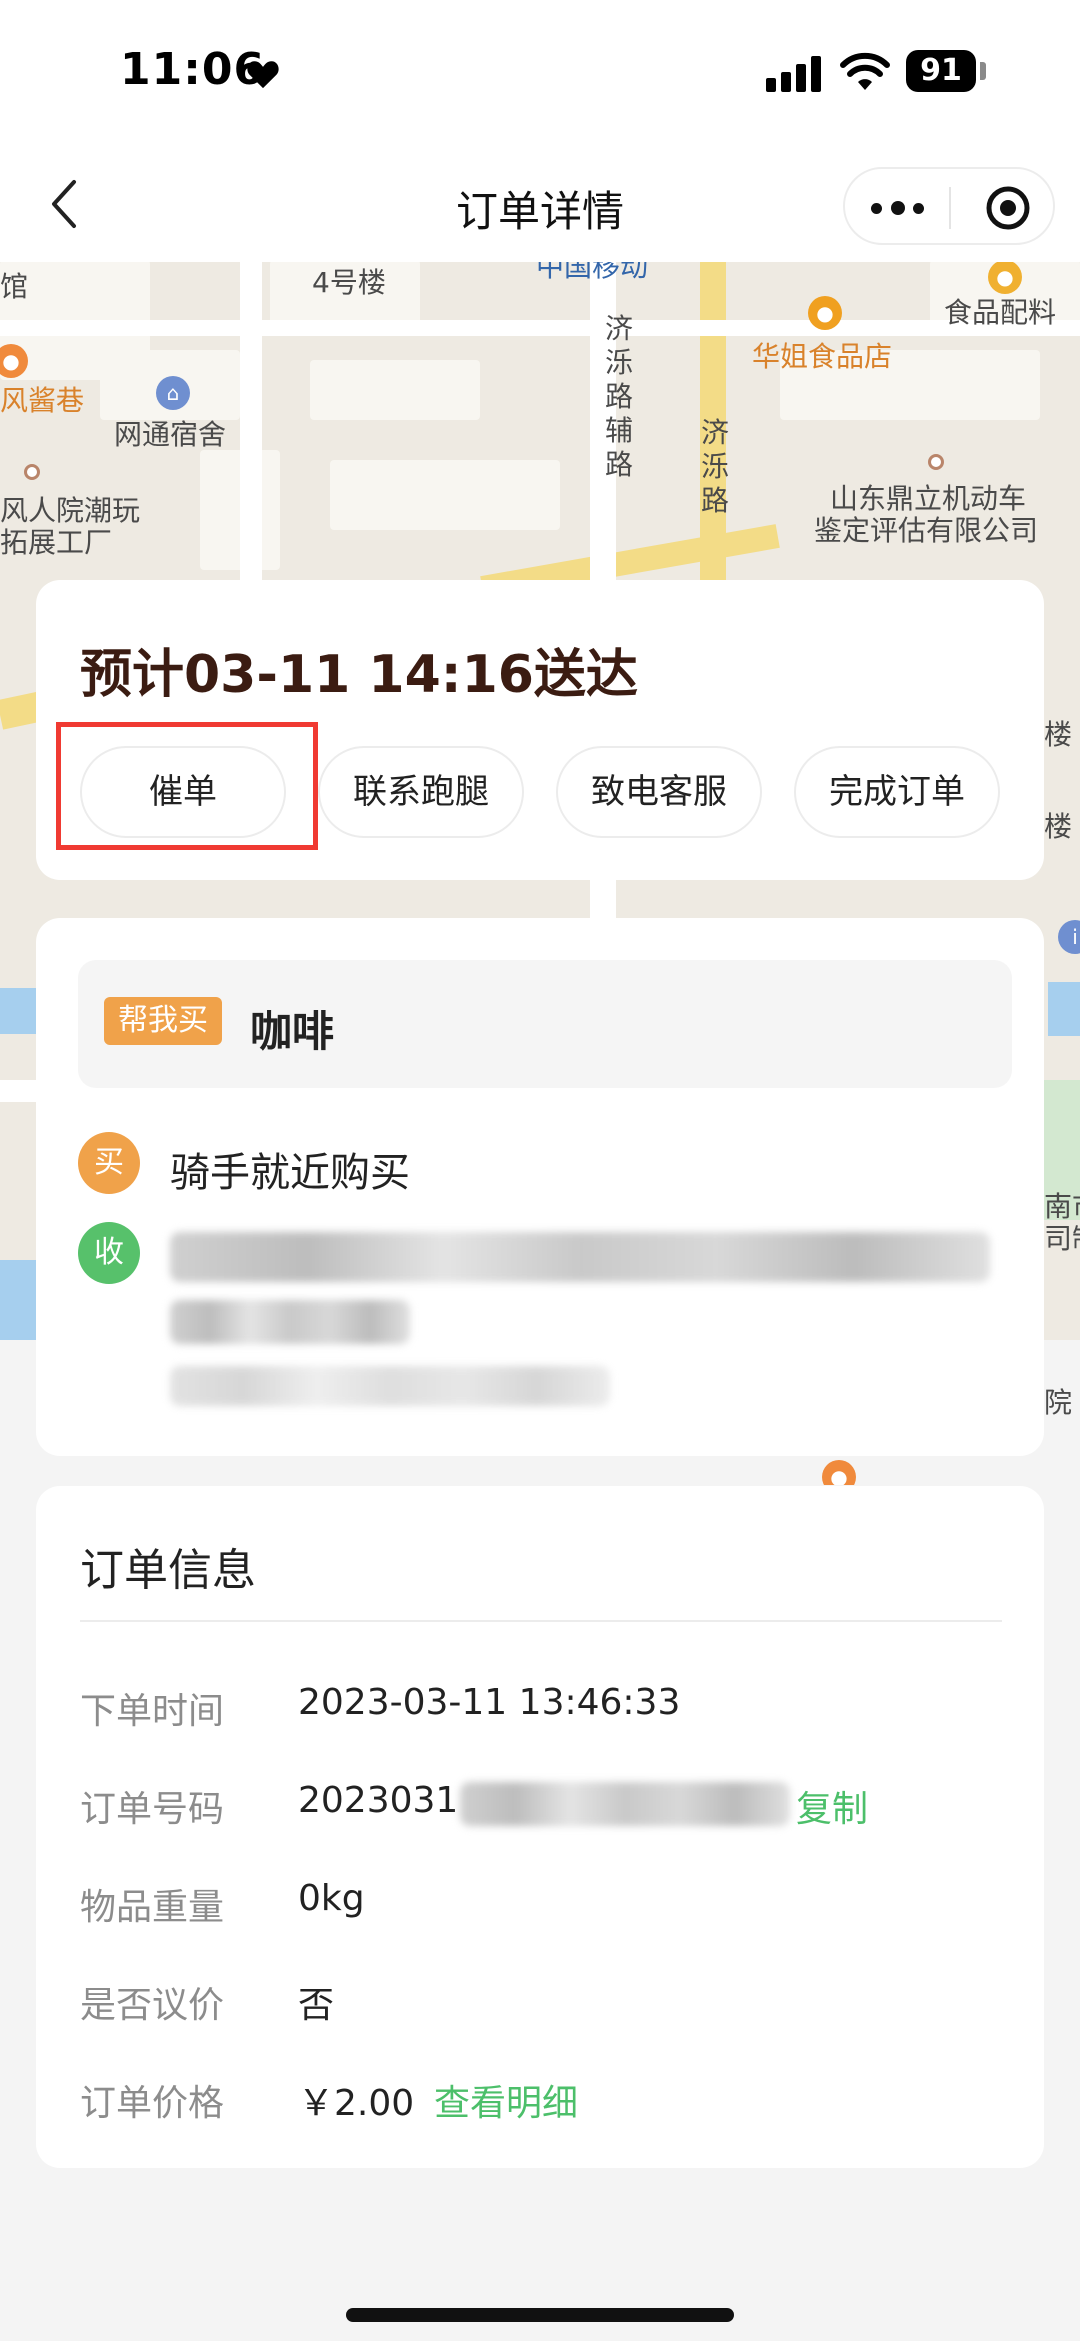 This screenshot has height=2341, width=1080. I want to click on map-label: 鉴定评估有限公司, so click(926, 530).